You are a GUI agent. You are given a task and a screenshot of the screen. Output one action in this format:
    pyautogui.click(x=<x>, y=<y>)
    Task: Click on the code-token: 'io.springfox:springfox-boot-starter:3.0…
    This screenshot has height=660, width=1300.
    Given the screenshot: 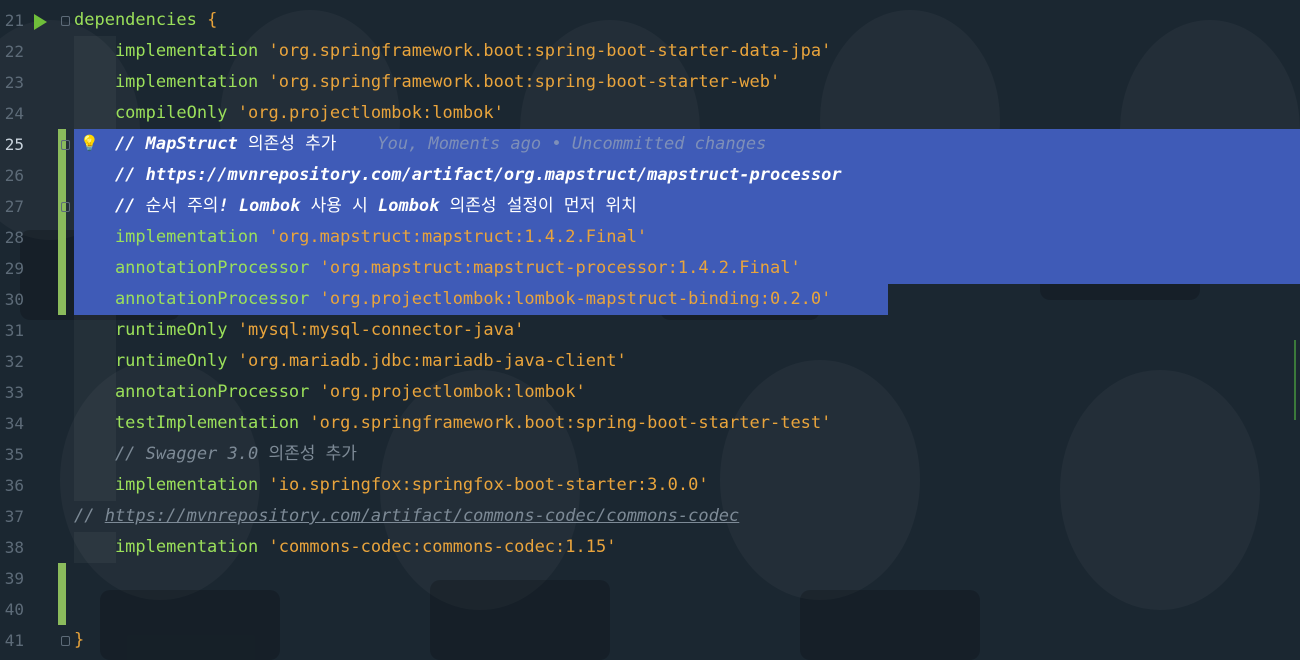 What is the action you would take?
    pyautogui.click(x=488, y=485)
    